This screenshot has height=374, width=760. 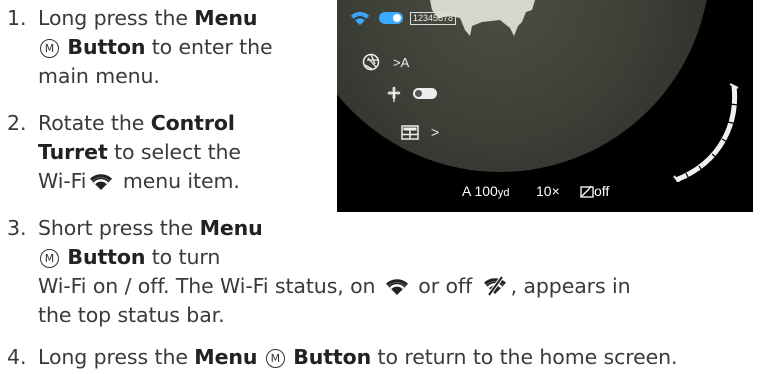 I want to click on range-unit: yd, so click(x=503, y=193).